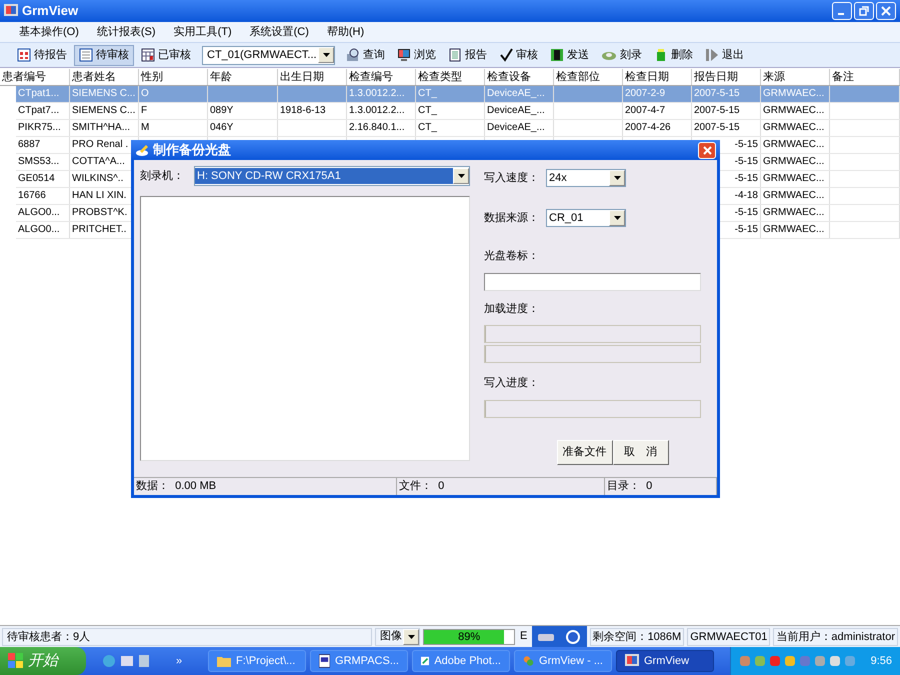  Describe the element at coordinates (864, 11) in the screenshot. I see `maximize-button` at that location.